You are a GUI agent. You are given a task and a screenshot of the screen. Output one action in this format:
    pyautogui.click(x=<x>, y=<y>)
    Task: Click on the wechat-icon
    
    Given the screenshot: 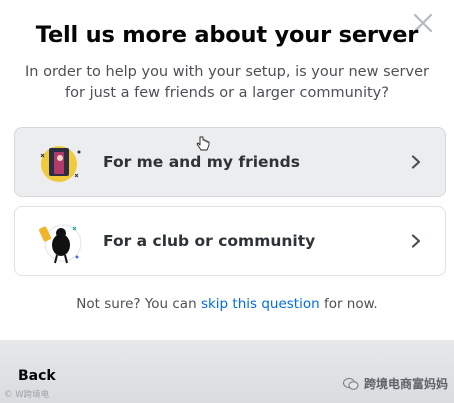 What is the action you would take?
    pyautogui.click(x=350, y=383)
    